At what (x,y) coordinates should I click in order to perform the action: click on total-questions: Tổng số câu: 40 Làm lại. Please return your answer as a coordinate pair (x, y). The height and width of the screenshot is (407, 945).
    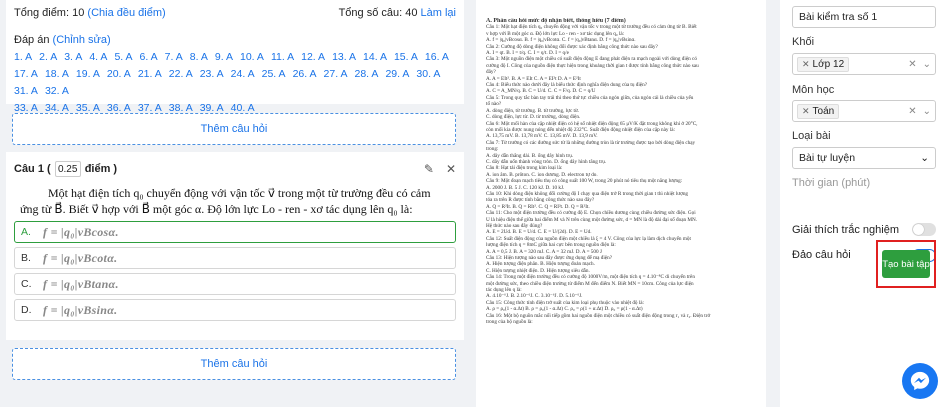
    Looking at the image, I should click on (397, 13).